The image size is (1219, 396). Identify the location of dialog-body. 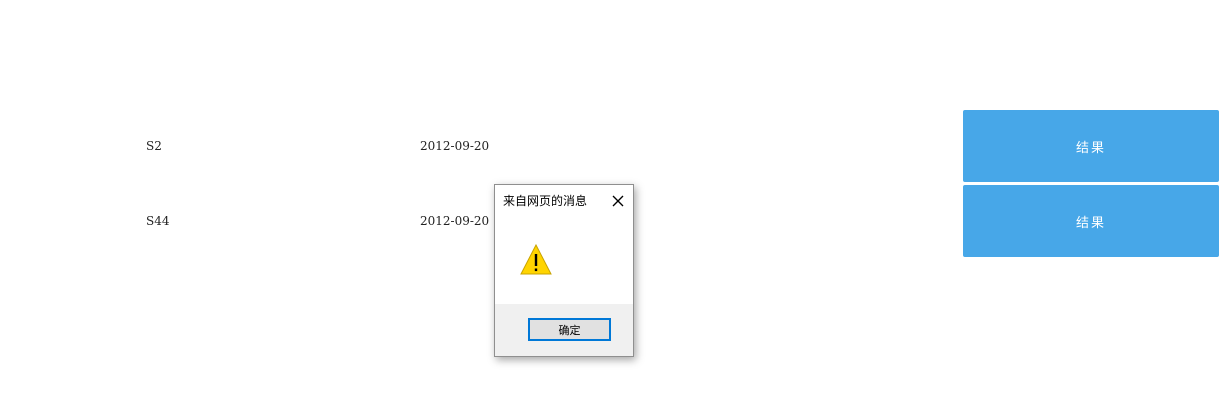
(564, 260).